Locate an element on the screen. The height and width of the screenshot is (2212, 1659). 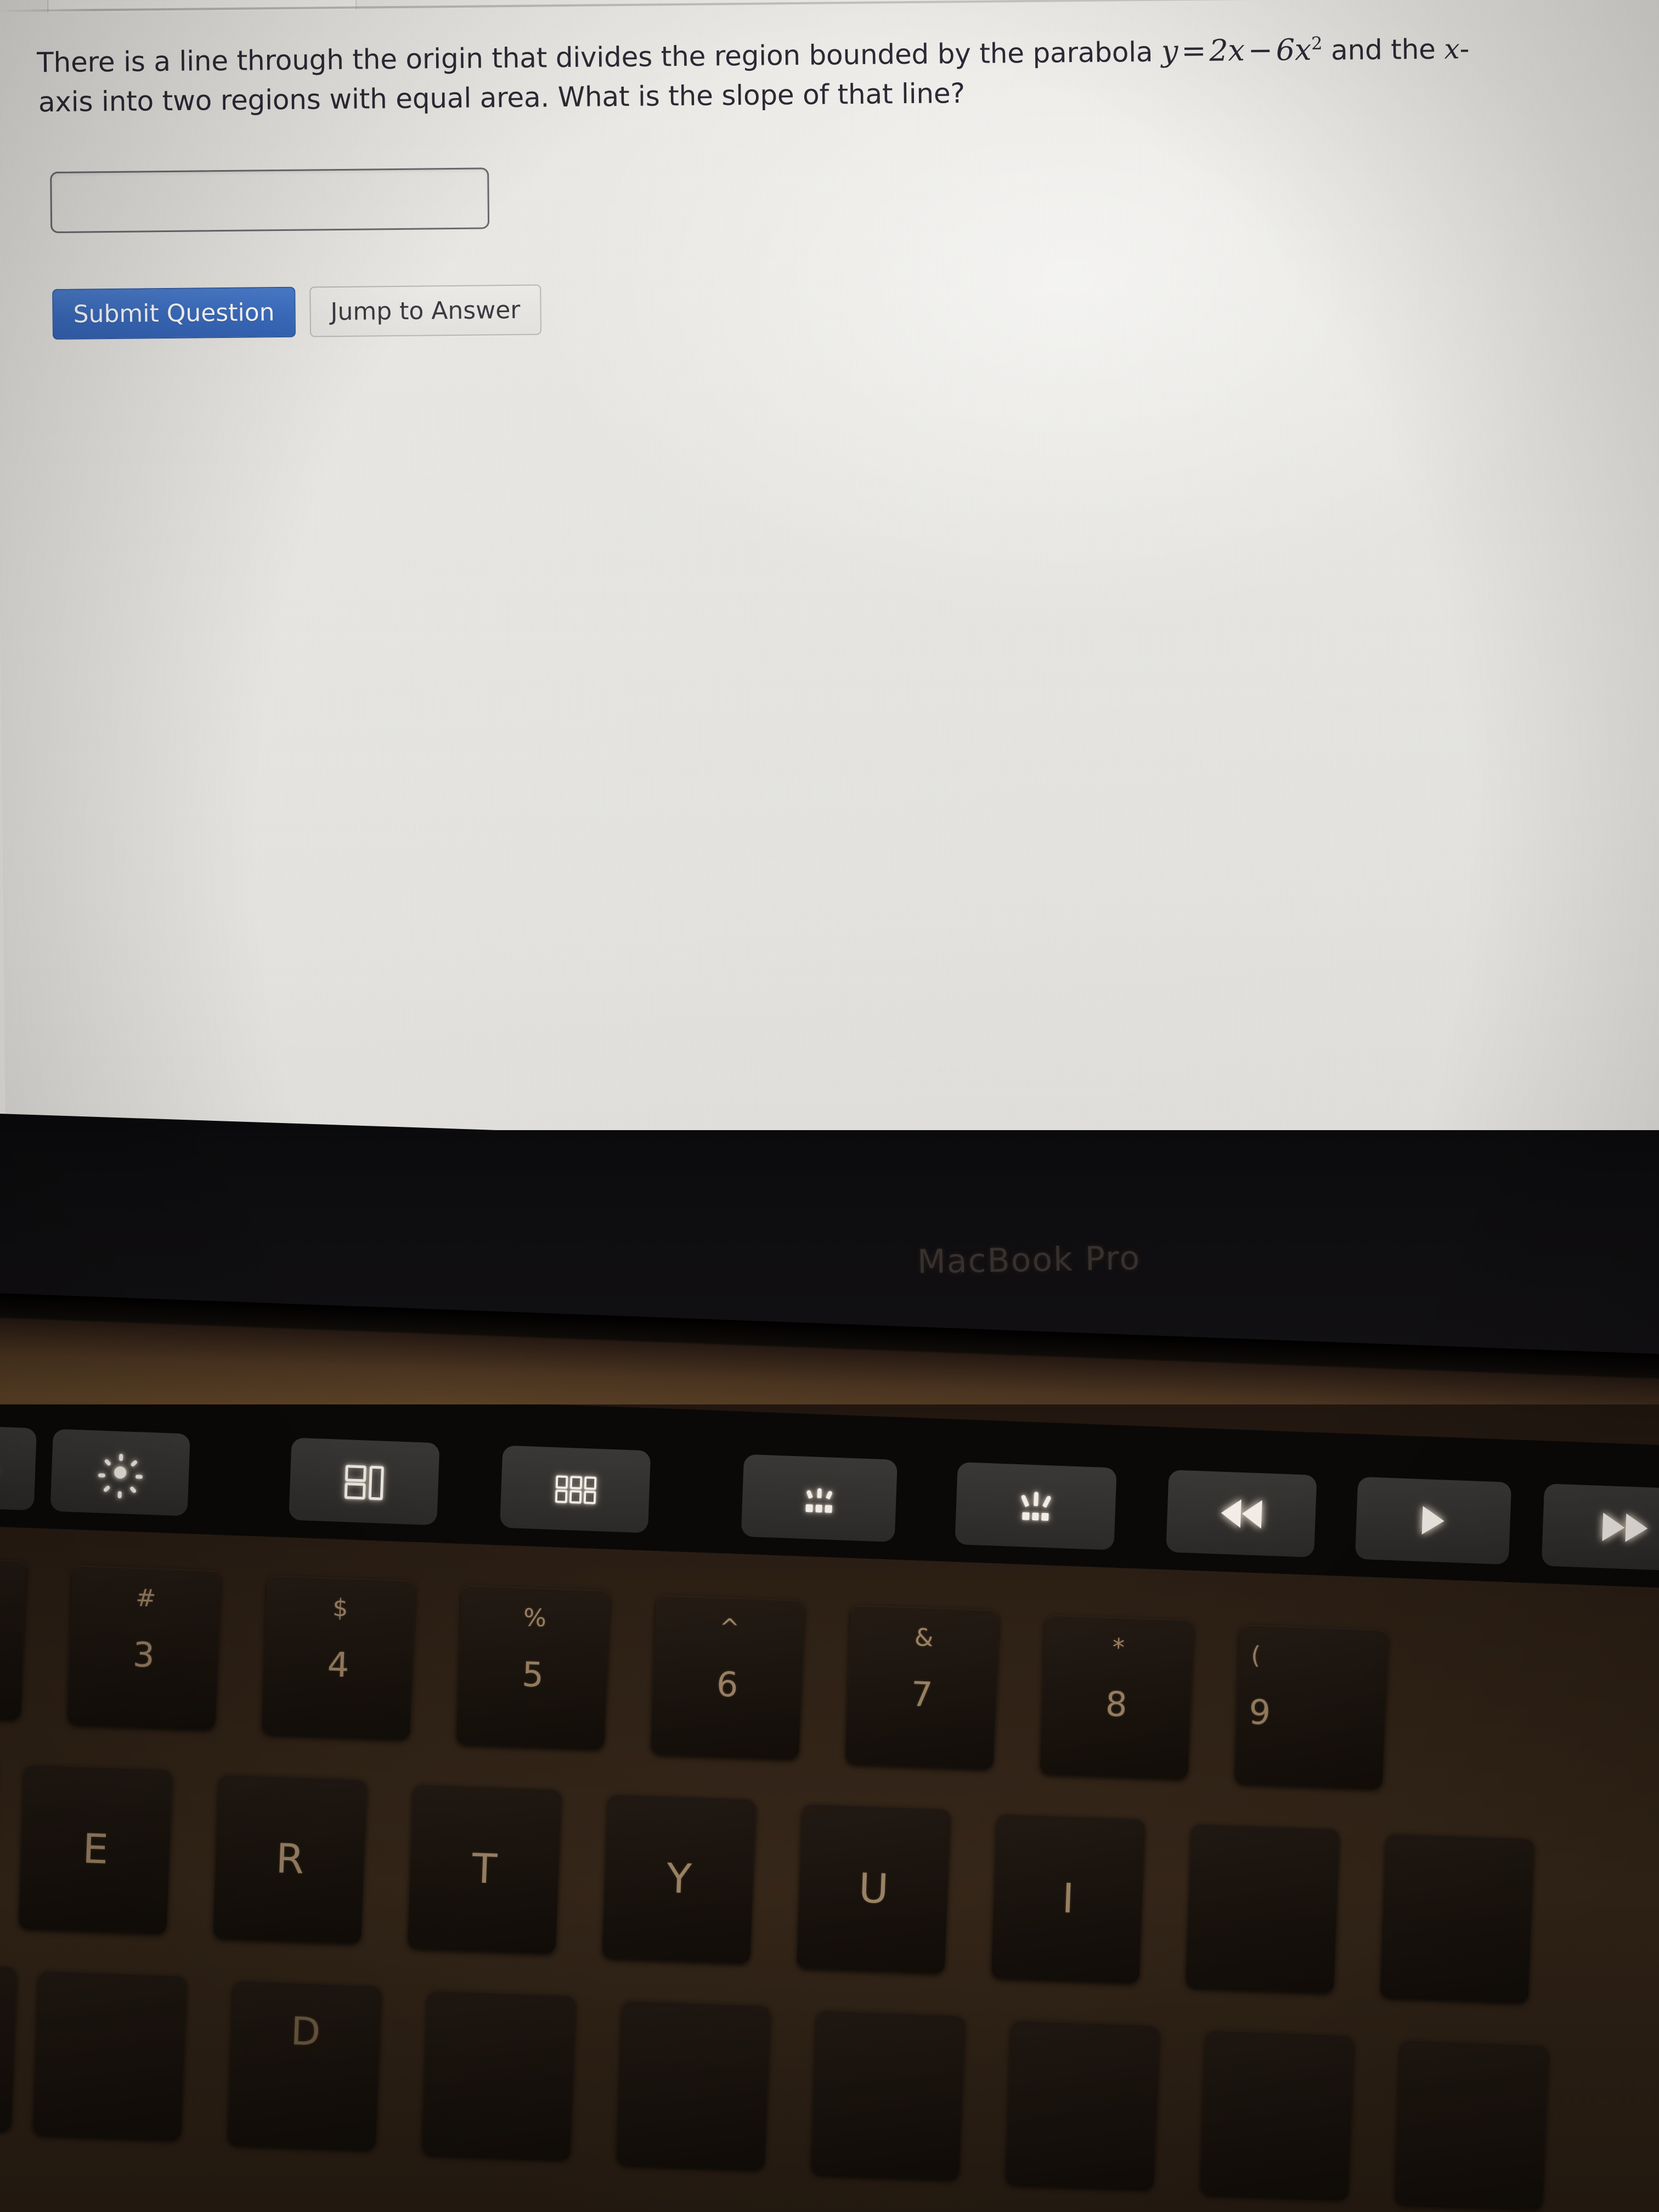
key-4-shift-symbol: $ is located at coordinates (340, 1609).